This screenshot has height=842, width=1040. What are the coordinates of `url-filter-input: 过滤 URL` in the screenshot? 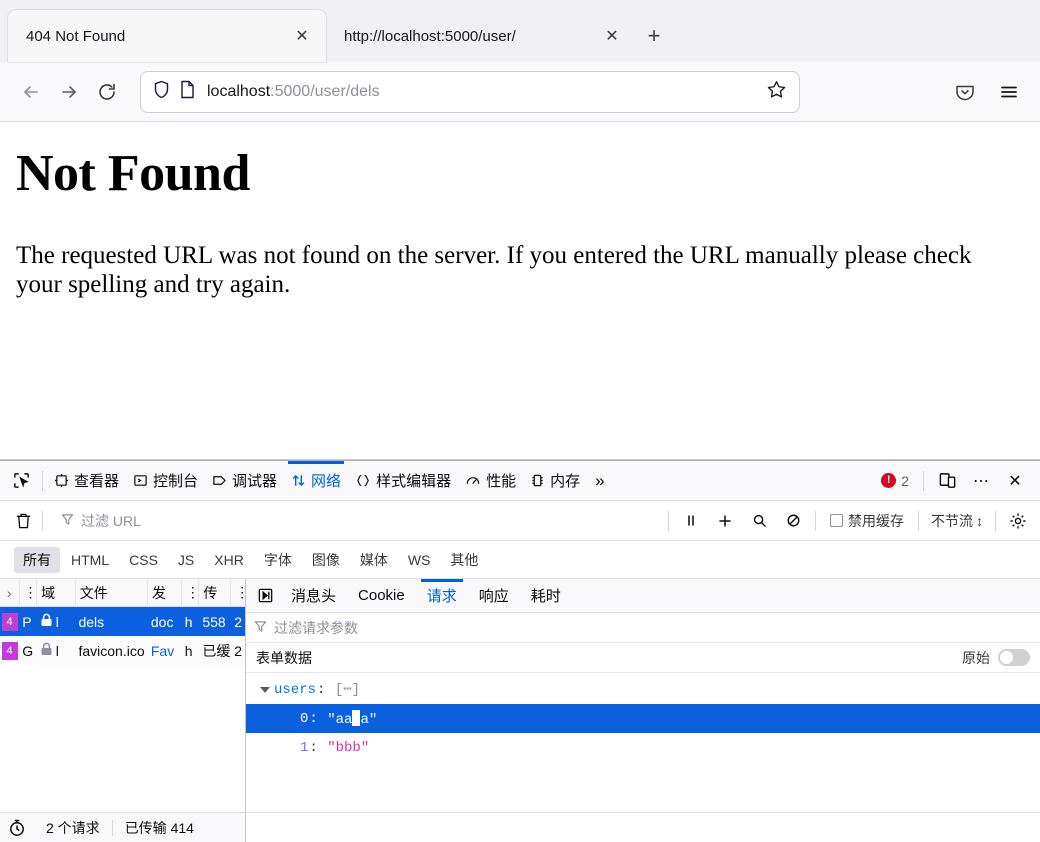 It's located at (315, 521).